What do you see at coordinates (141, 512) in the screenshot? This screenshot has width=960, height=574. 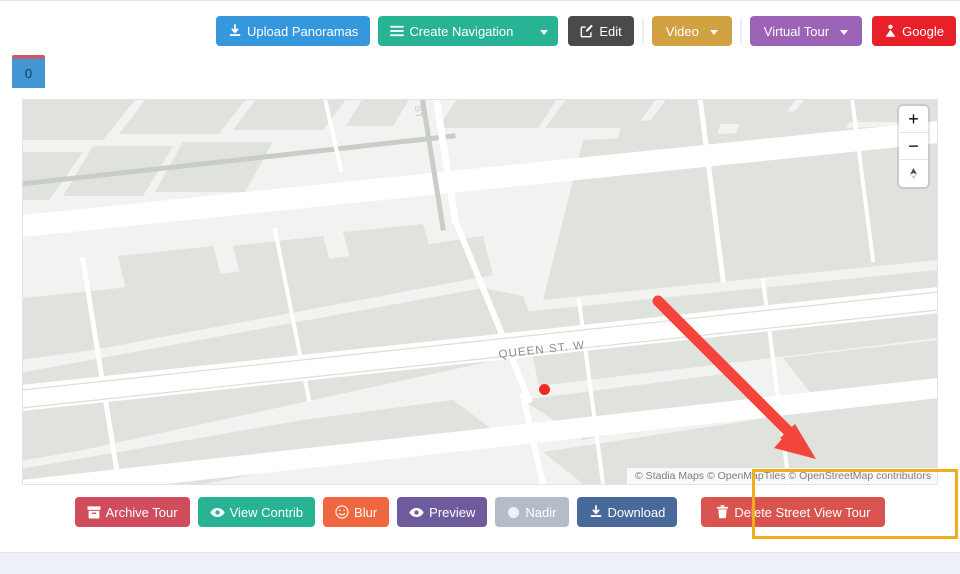 I see `archive-tour-label: Archive Tour` at bounding box center [141, 512].